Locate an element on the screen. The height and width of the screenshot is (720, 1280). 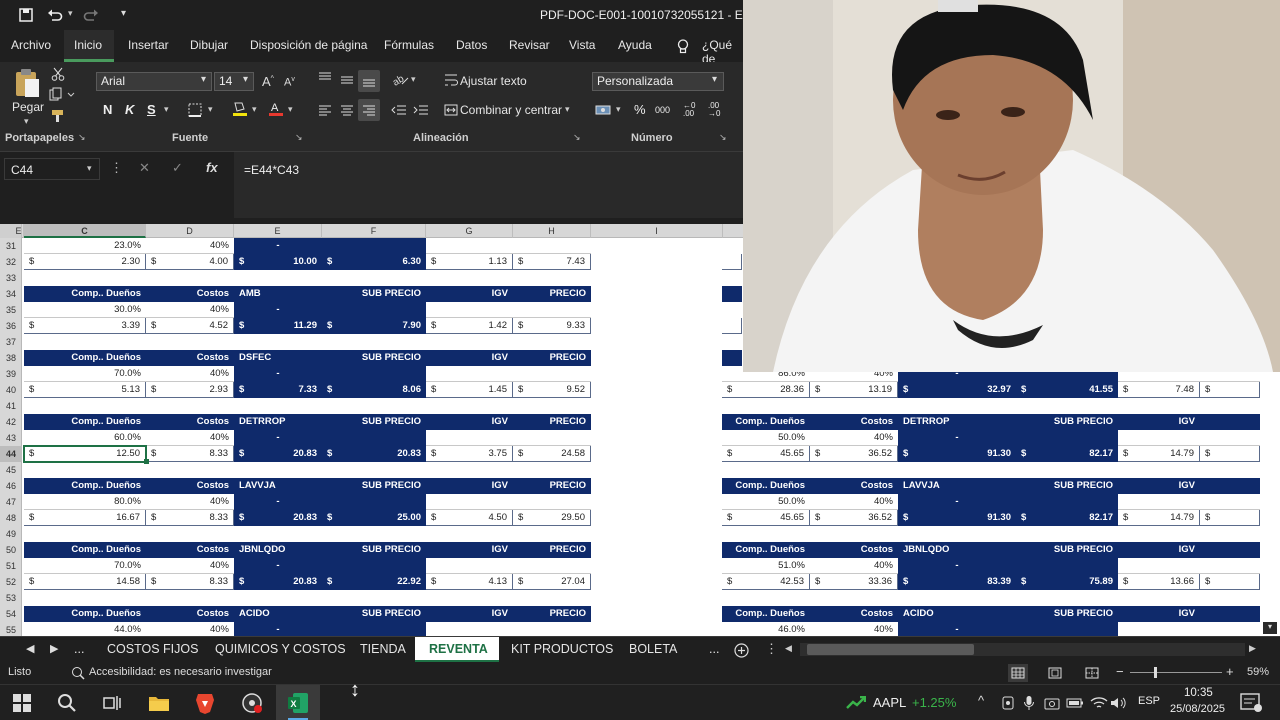
header-product-name: ACIDO is located at coordinates (278, 614).